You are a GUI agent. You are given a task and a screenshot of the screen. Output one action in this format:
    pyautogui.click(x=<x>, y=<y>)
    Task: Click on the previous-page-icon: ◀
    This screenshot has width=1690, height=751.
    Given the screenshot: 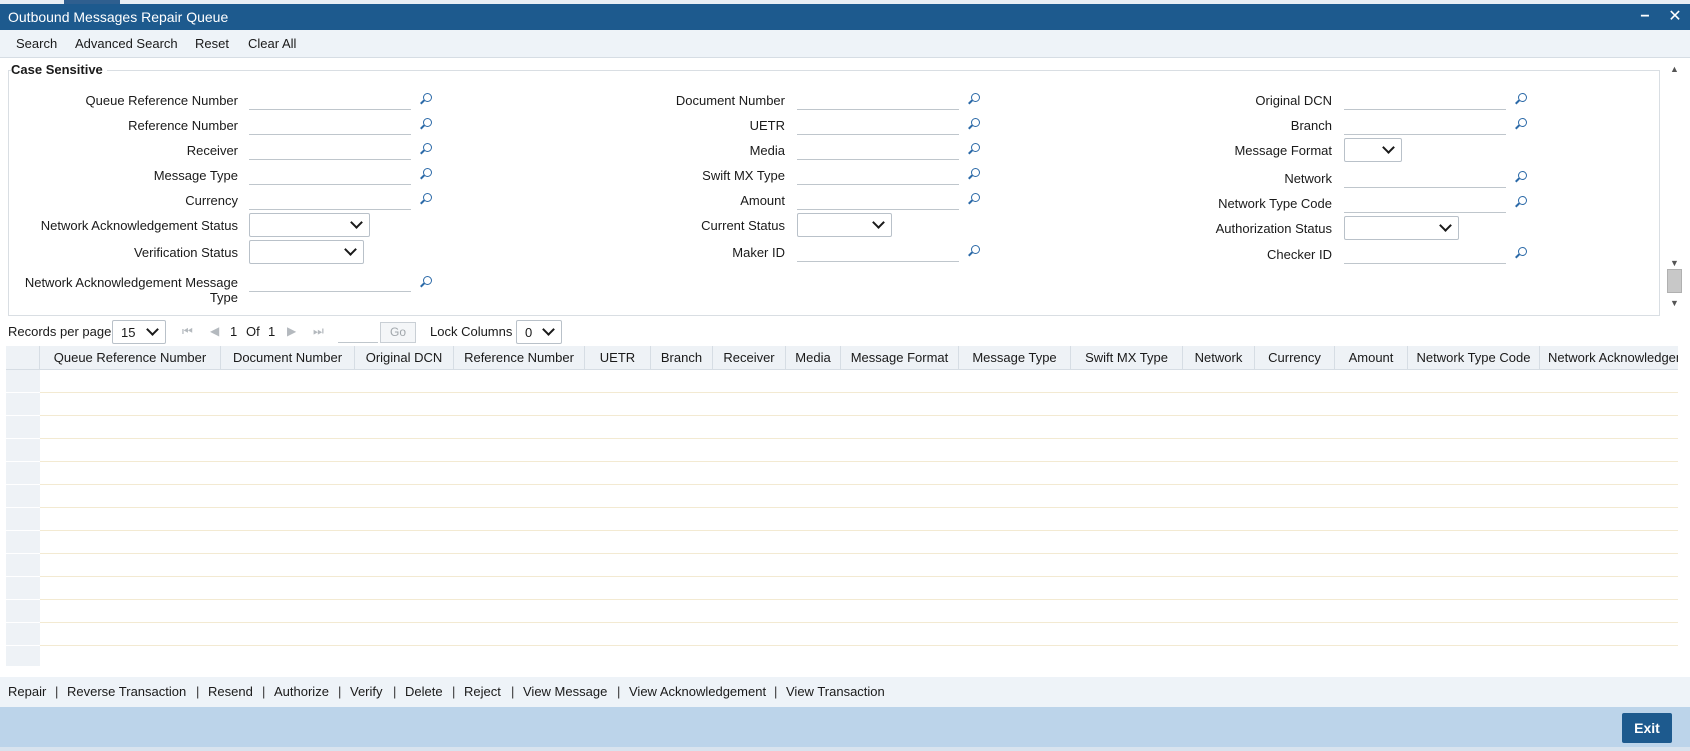 What is the action you would take?
    pyautogui.click(x=214, y=331)
    